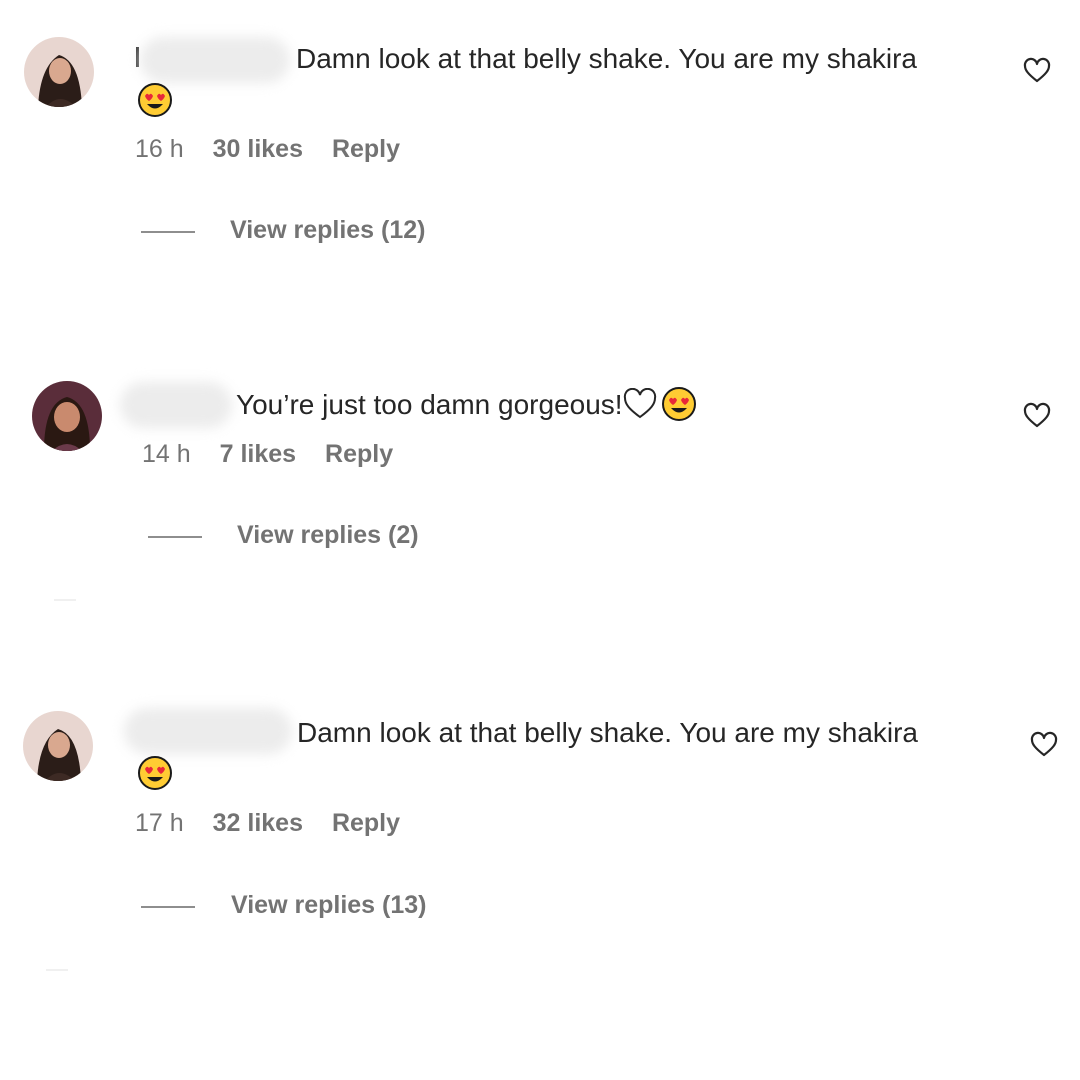 Image resolution: width=1080 pixels, height=1080 pixels. I want to click on timestamp: 17 h, so click(159, 823).